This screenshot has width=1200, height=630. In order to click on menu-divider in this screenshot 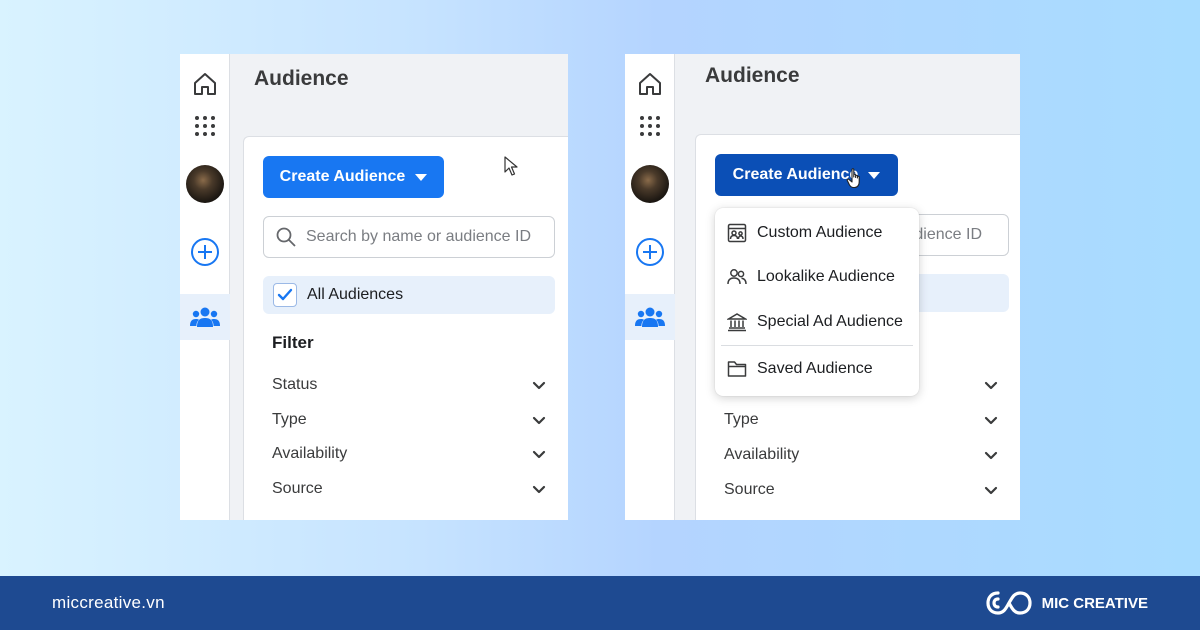, I will do `click(817, 345)`.